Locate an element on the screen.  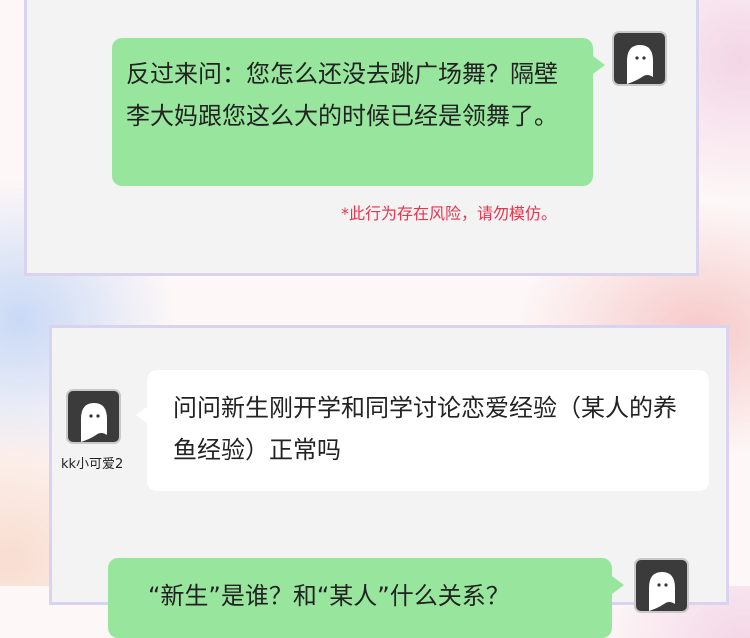
message-bubble-question: 问问新生刚开学和同学讨论恋爱经验（某人的养鱼经验）正常吗 is located at coordinates (428, 430).